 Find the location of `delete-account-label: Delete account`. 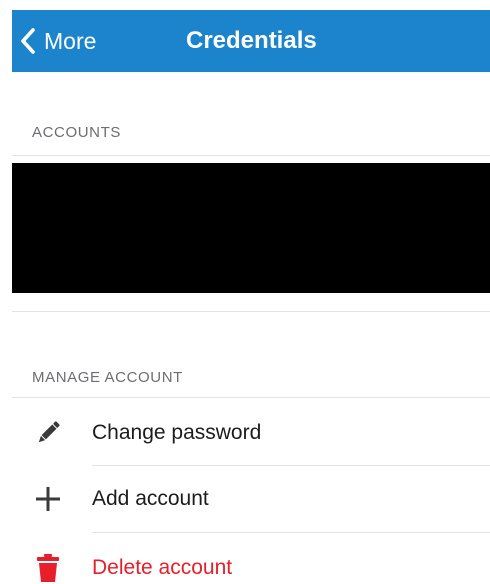

delete-account-label: Delete account is located at coordinates (162, 567).